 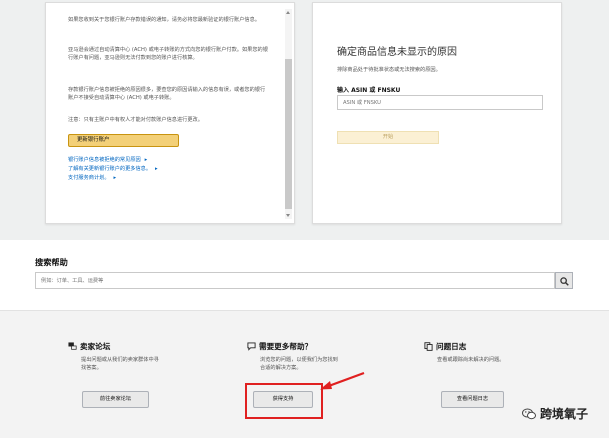 I want to click on scroll-up-icon, so click(x=288, y=12).